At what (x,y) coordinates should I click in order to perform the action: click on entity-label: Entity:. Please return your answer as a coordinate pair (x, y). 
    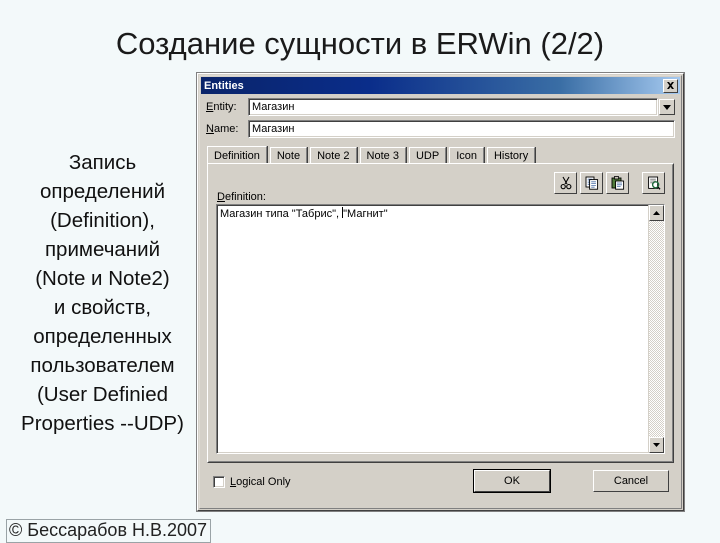
    Looking at the image, I should click on (221, 107).